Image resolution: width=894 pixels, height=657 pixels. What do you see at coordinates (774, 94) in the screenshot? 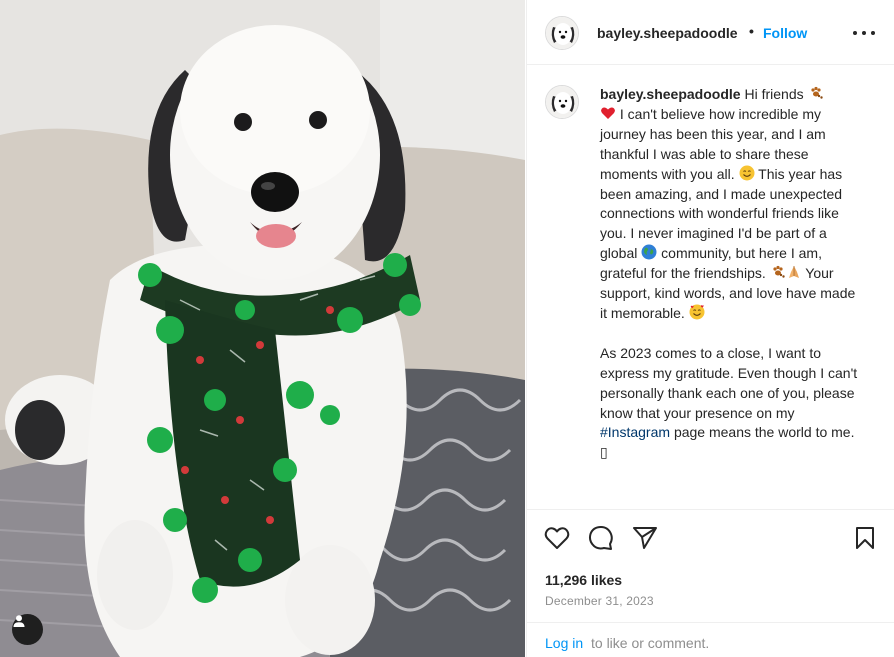
I see `caption-text: Hi friends` at bounding box center [774, 94].